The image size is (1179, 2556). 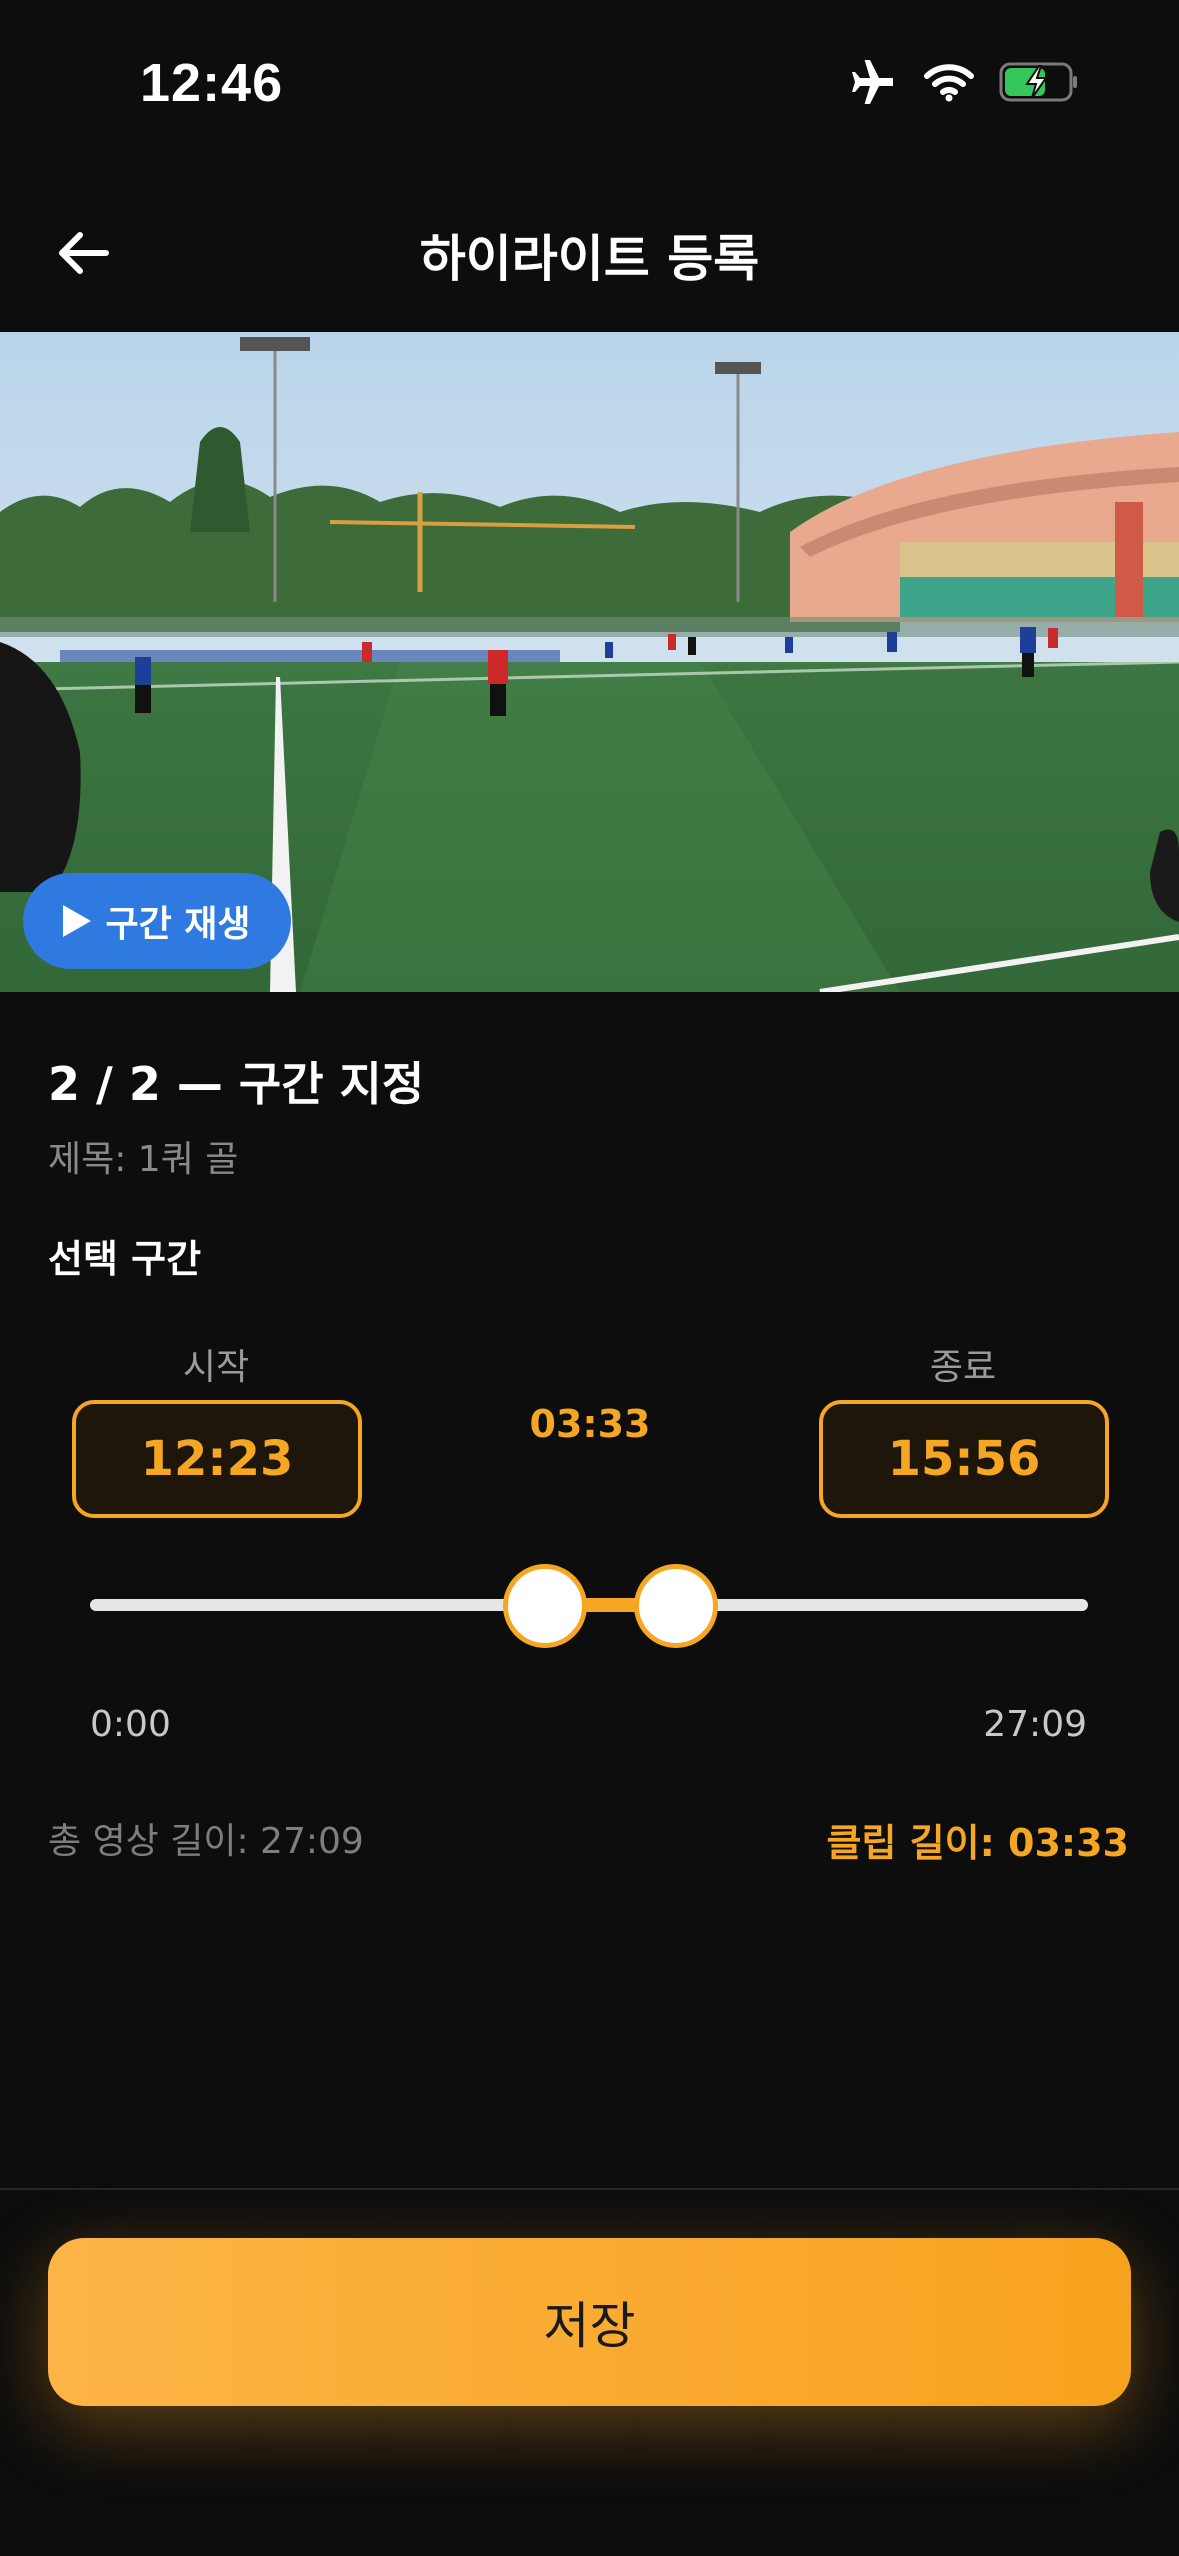 I want to click on page-title: 하이라이트 등록, so click(x=589, y=259).